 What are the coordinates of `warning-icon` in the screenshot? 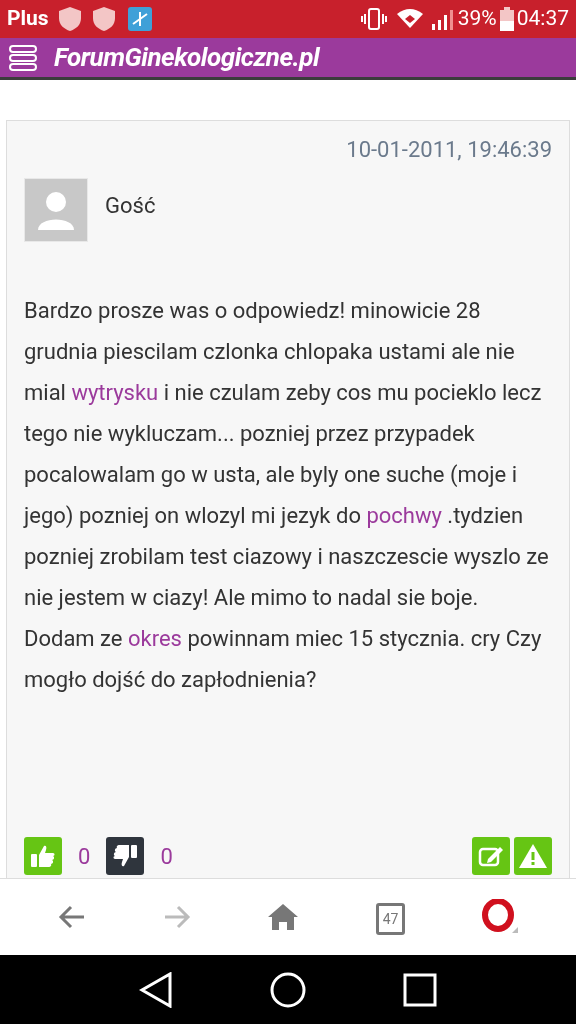 It's located at (533, 856).